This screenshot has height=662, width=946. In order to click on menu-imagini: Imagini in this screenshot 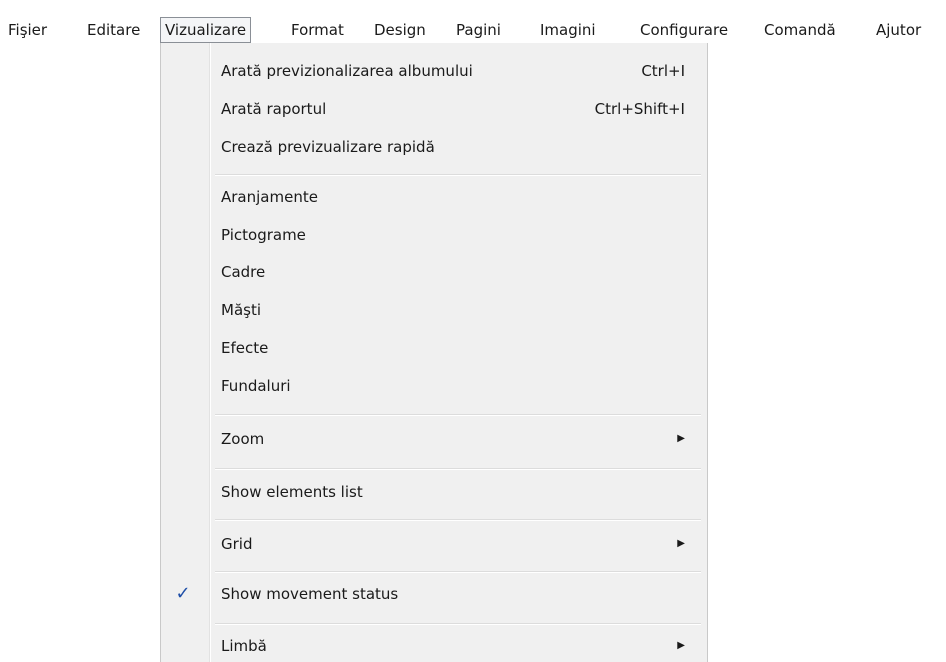, I will do `click(568, 30)`.